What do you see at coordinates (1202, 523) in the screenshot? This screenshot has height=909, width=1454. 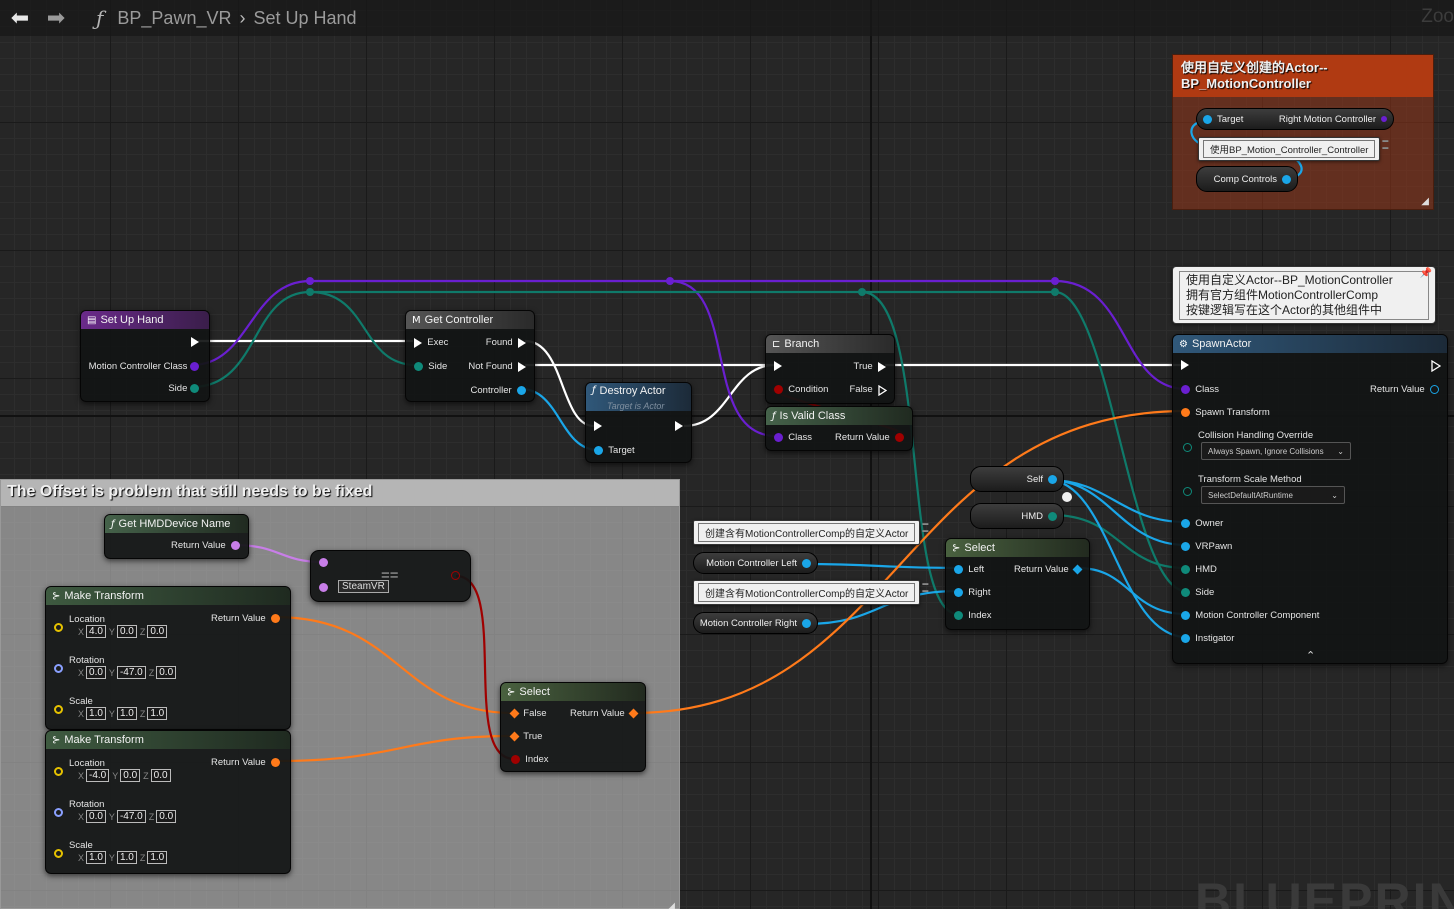 I see `pin-owner: Owner` at bounding box center [1202, 523].